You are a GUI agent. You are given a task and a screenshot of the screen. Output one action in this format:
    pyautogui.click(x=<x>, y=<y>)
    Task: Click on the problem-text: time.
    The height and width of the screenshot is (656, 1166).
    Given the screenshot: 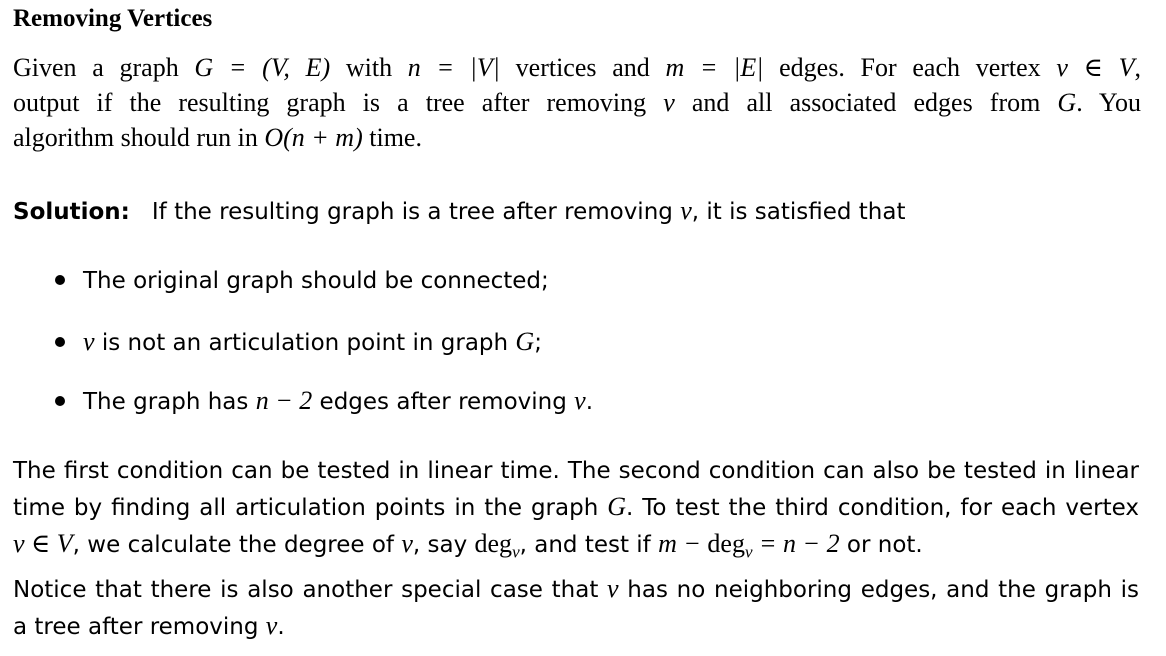 What is the action you would take?
    pyautogui.click(x=392, y=137)
    